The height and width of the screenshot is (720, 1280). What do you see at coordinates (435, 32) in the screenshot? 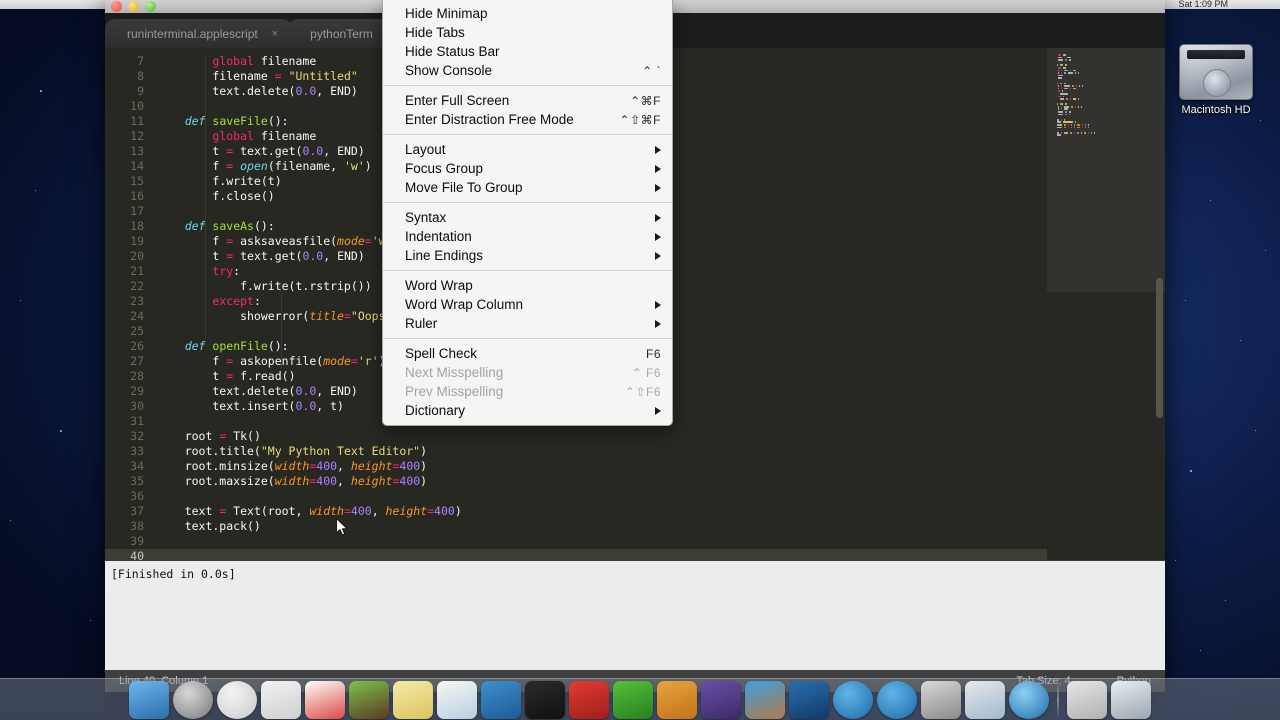
I see `menu-item-label: Hide Tabs` at bounding box center [435, 32].